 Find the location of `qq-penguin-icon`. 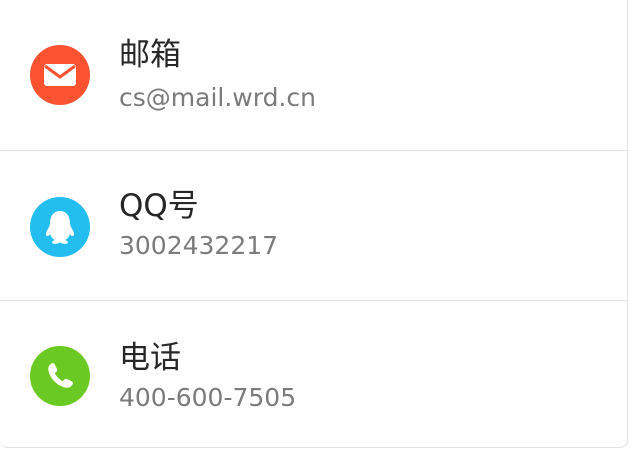

qq-penguin-icon is located at coordinates (60, 227).